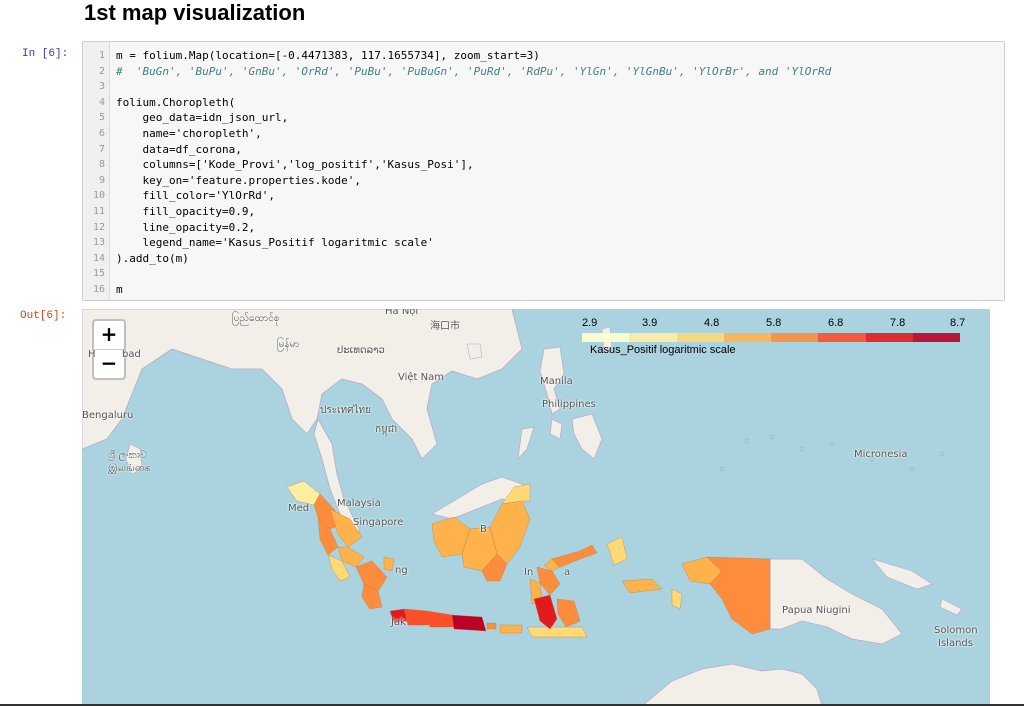  Describe the element at coordinates (816, 610) in the screenshot. I see `map-label-papua: Papua Niugini` at that location.